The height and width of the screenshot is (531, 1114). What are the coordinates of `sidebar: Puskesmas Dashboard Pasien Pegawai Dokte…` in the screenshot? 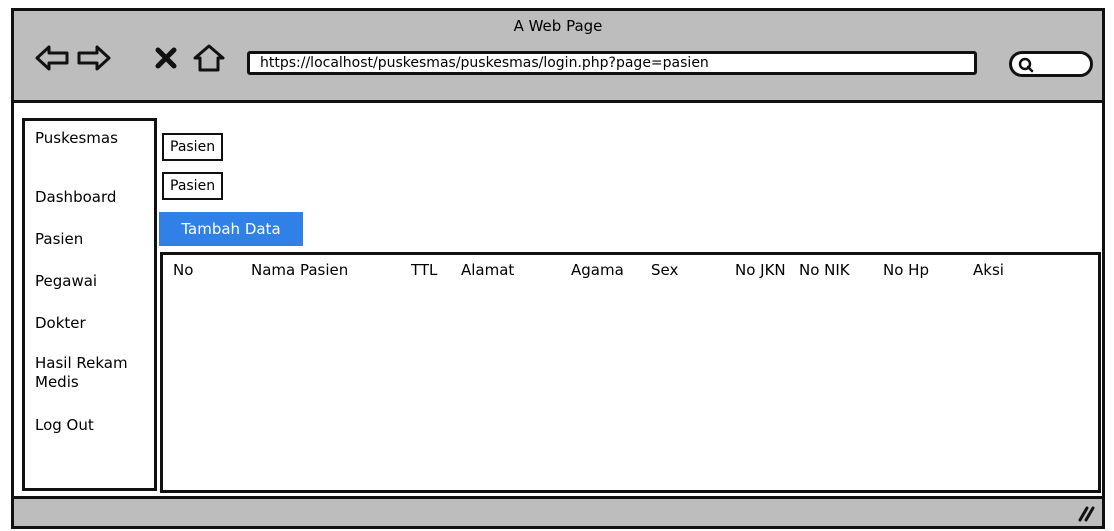 It's located at (89, 304).